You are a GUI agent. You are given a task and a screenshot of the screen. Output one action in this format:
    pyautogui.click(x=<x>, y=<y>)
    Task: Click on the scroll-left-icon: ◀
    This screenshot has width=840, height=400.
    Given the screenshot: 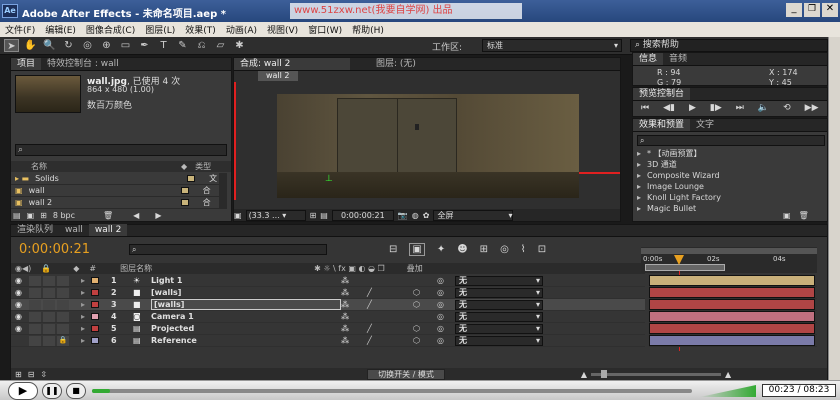 What is the action you would take?
    pyautogui.click(x=136, y=215)
    